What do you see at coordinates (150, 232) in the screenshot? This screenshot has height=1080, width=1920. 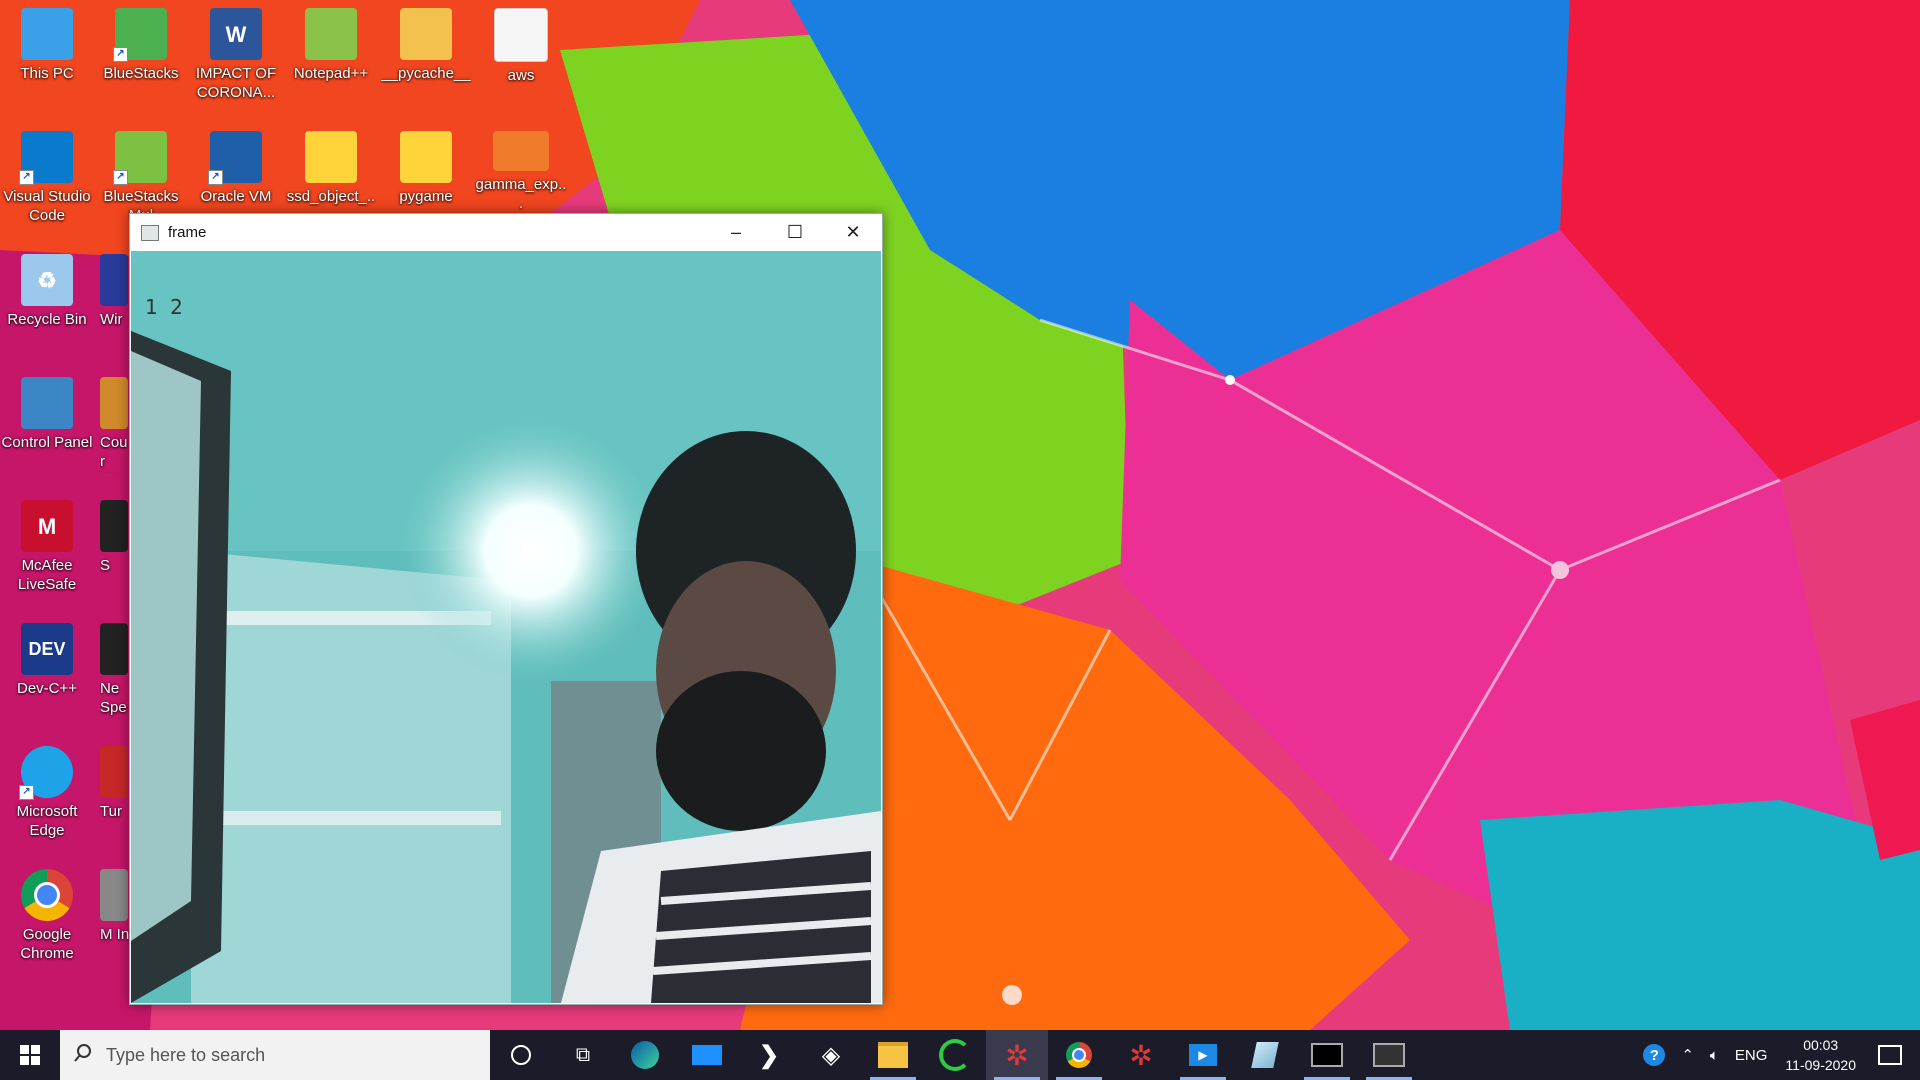 I see `window-app-icon` at bounding box center [150, 232].